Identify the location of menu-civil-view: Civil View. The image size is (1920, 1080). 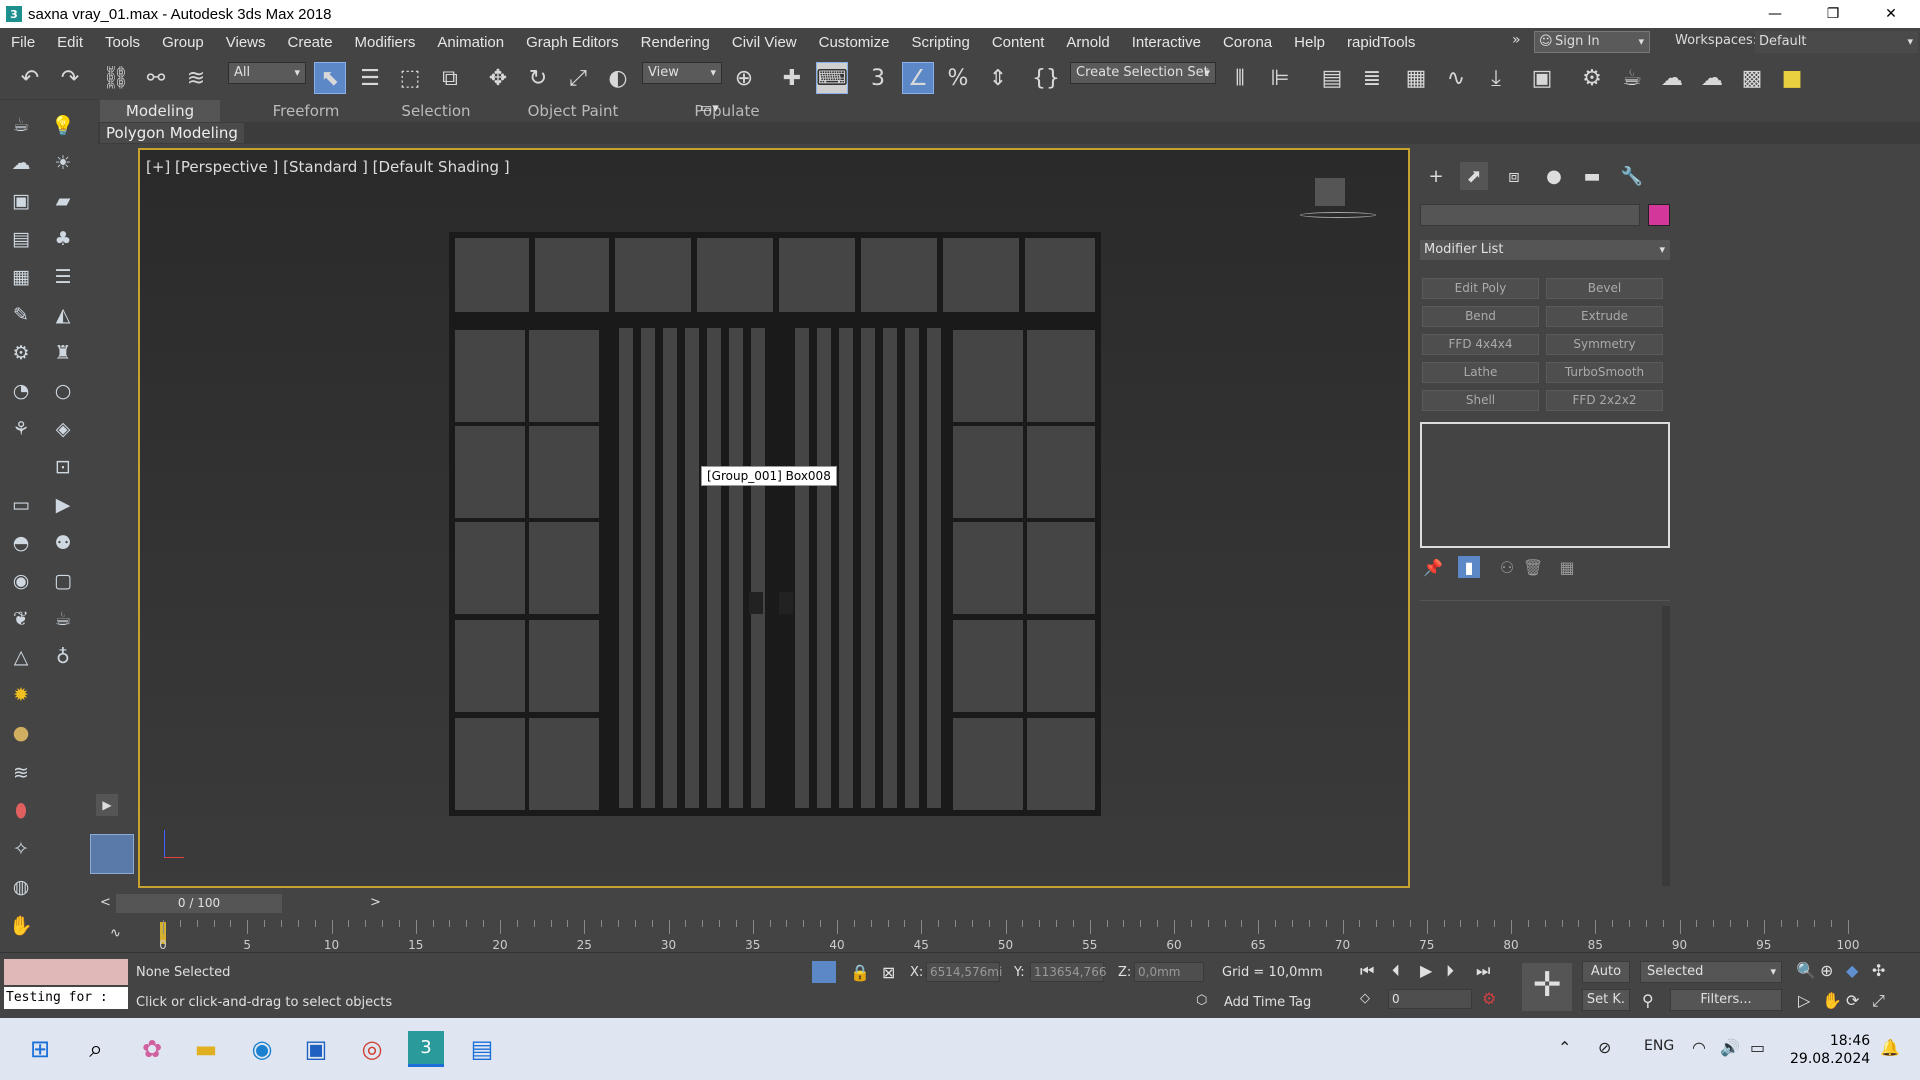
(764, 42).